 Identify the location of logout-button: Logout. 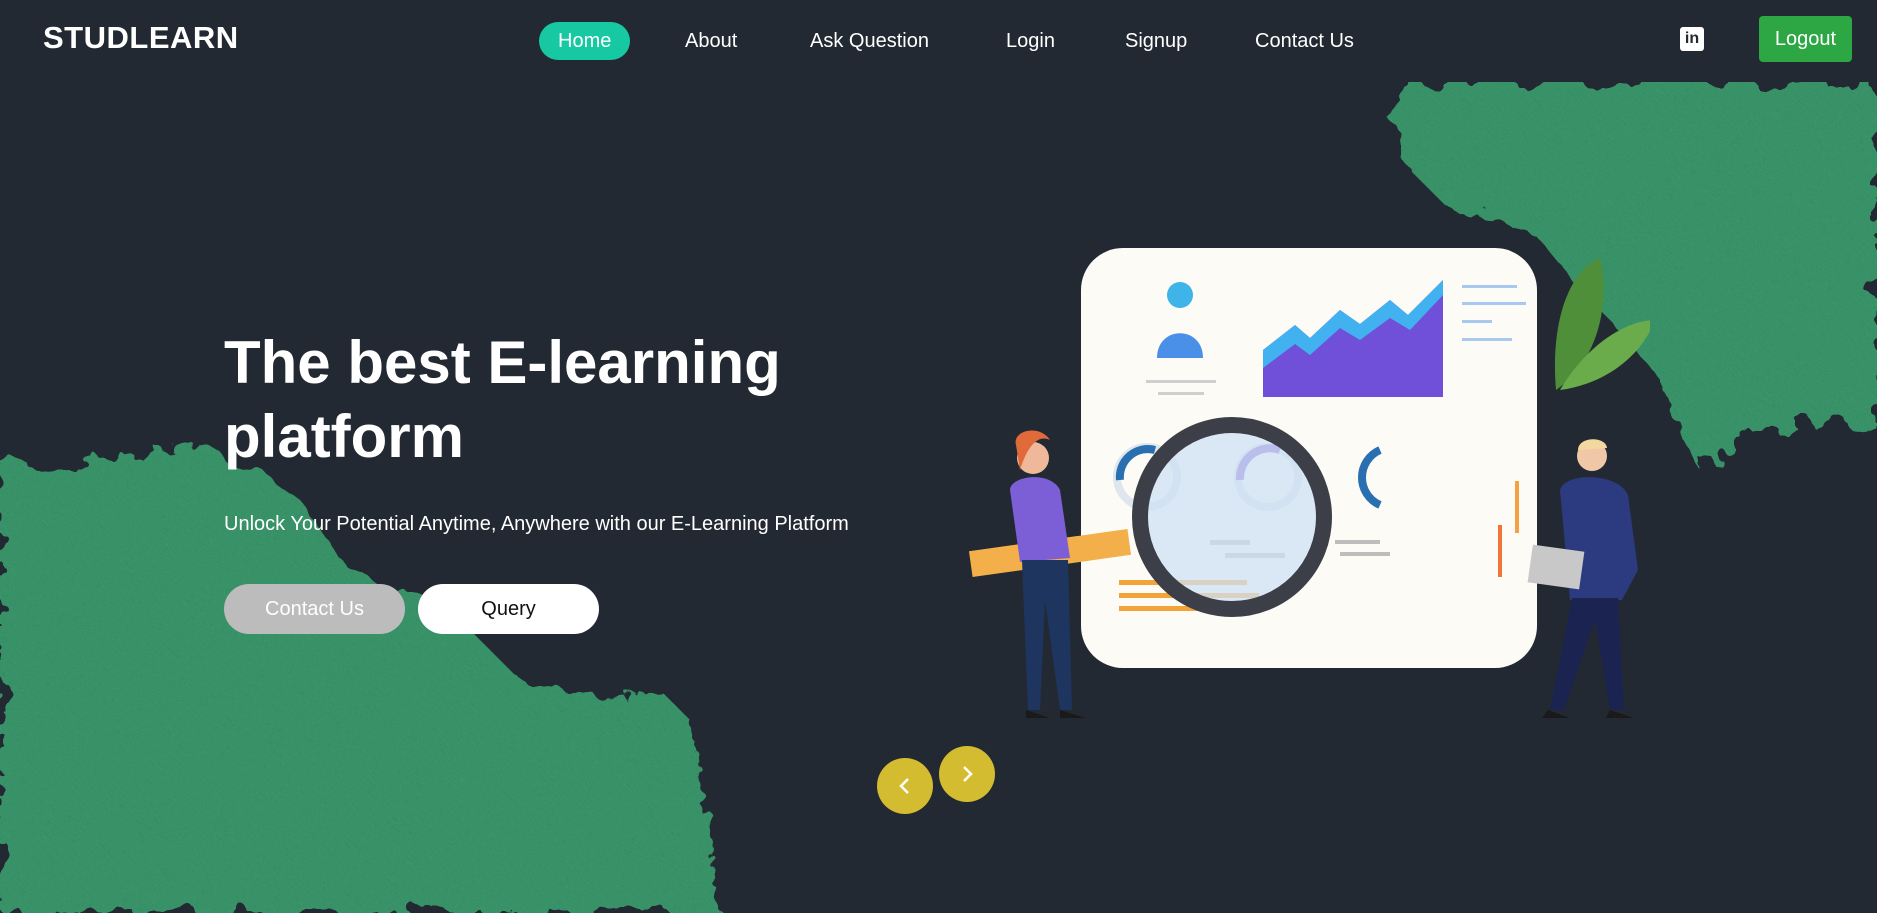
(1805, 39).